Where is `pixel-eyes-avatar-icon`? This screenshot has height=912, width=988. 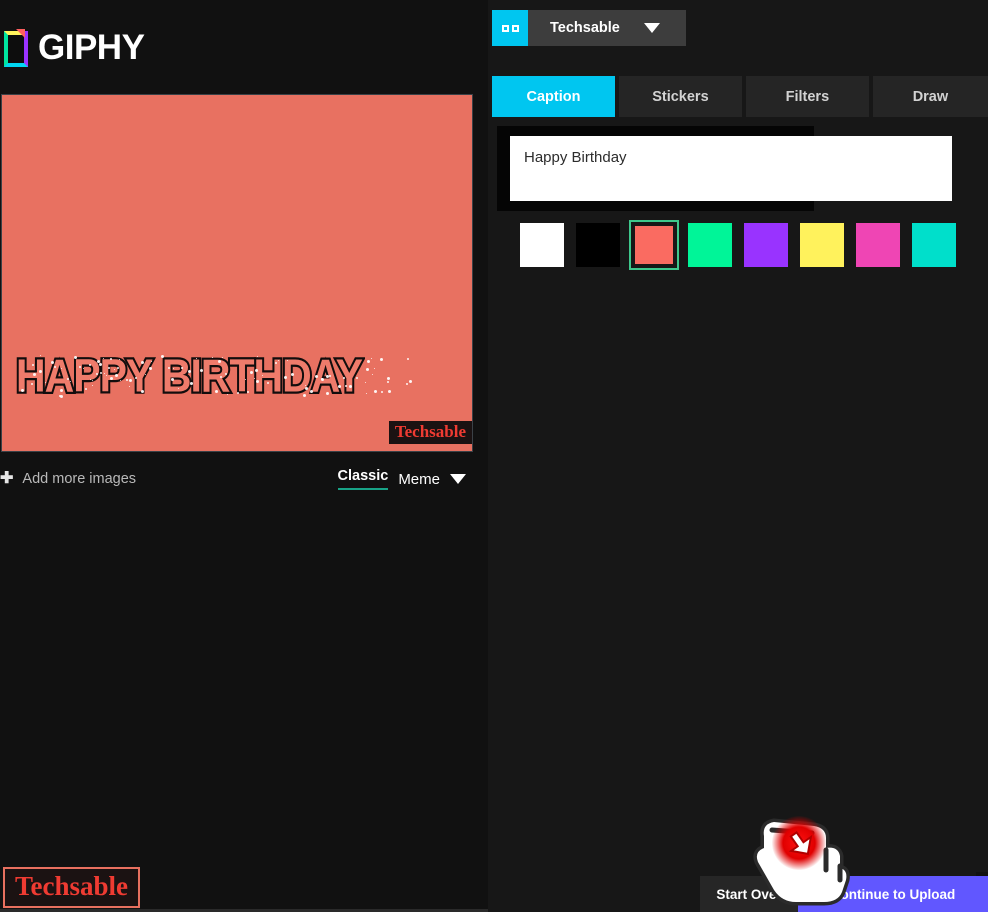 pixel-eyes-avatar-icon is located at coordinates (510, 28).